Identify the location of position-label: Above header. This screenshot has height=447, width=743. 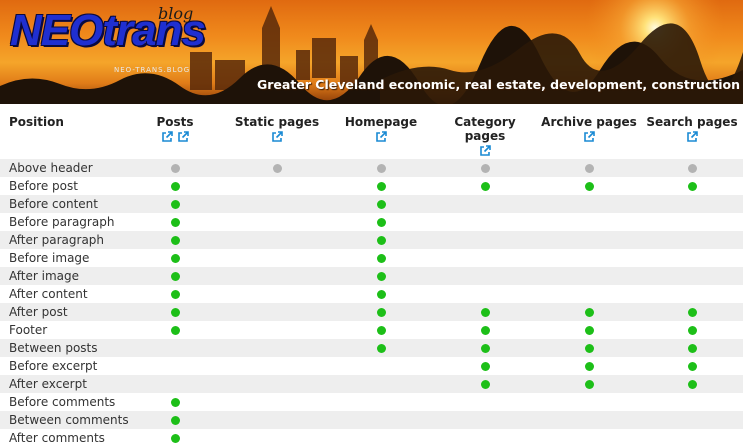
(62, 168).